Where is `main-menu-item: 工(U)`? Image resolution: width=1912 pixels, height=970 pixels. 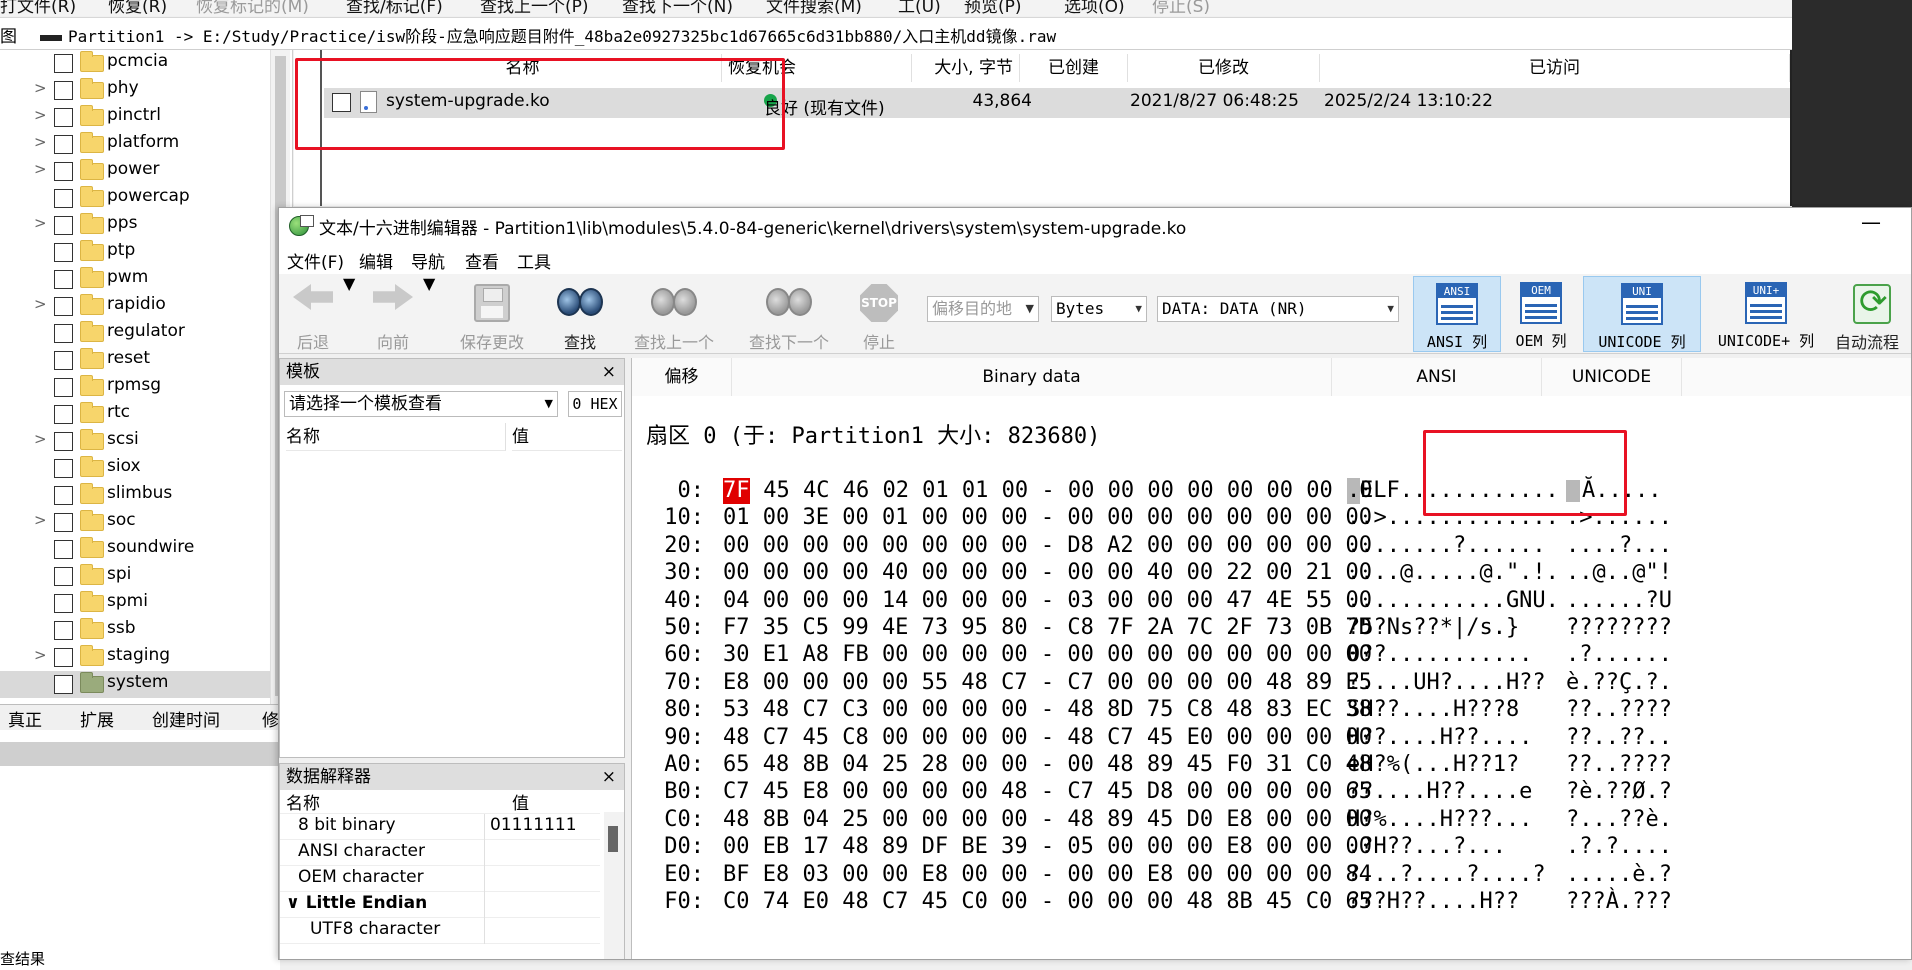 main-menu-item: 工(U) is located at coordinates (919, 8).